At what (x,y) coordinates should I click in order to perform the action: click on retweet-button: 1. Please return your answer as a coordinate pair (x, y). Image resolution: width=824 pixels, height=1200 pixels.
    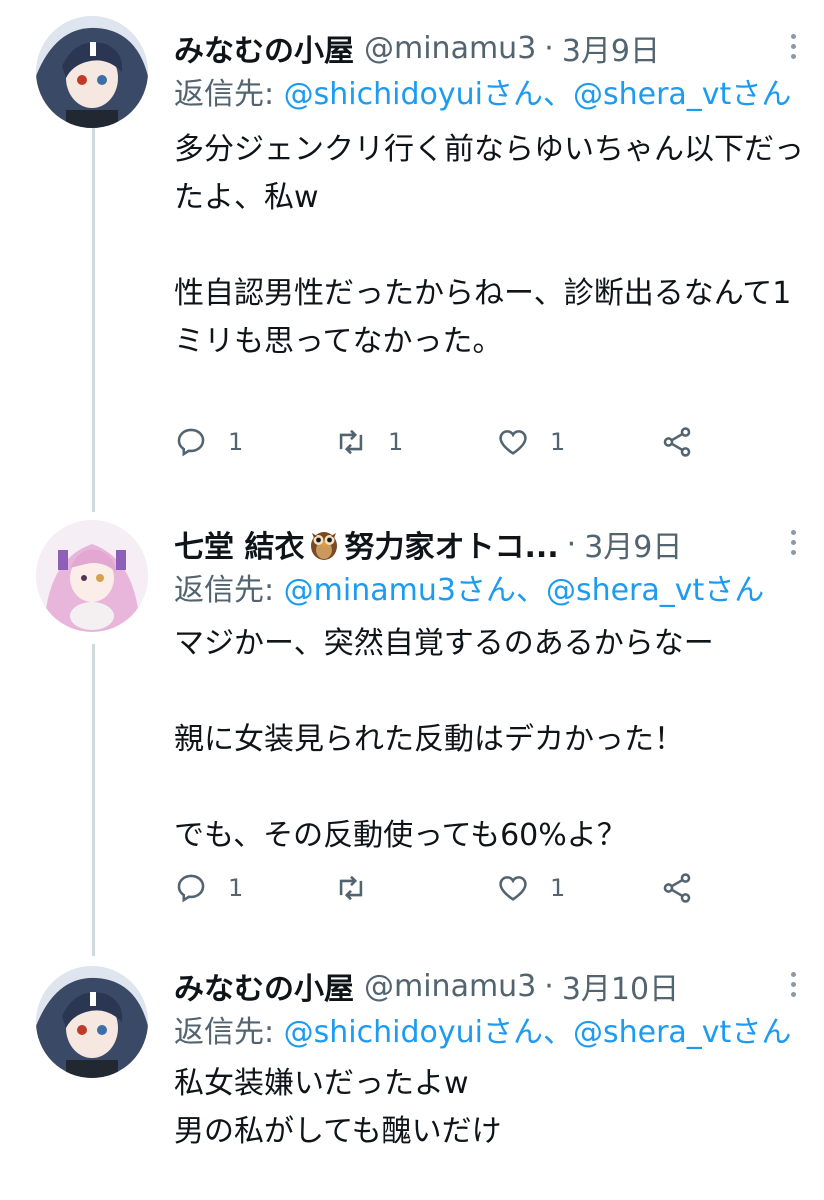
    Looking at the image, I should click on (368, 442).